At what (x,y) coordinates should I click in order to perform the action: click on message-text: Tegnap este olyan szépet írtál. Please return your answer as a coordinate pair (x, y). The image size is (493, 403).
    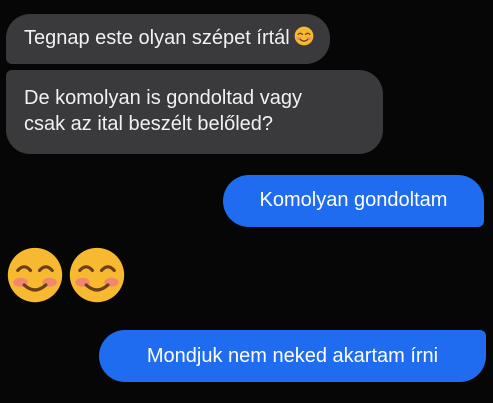
    Looking at the image, I should click on (157, 38).